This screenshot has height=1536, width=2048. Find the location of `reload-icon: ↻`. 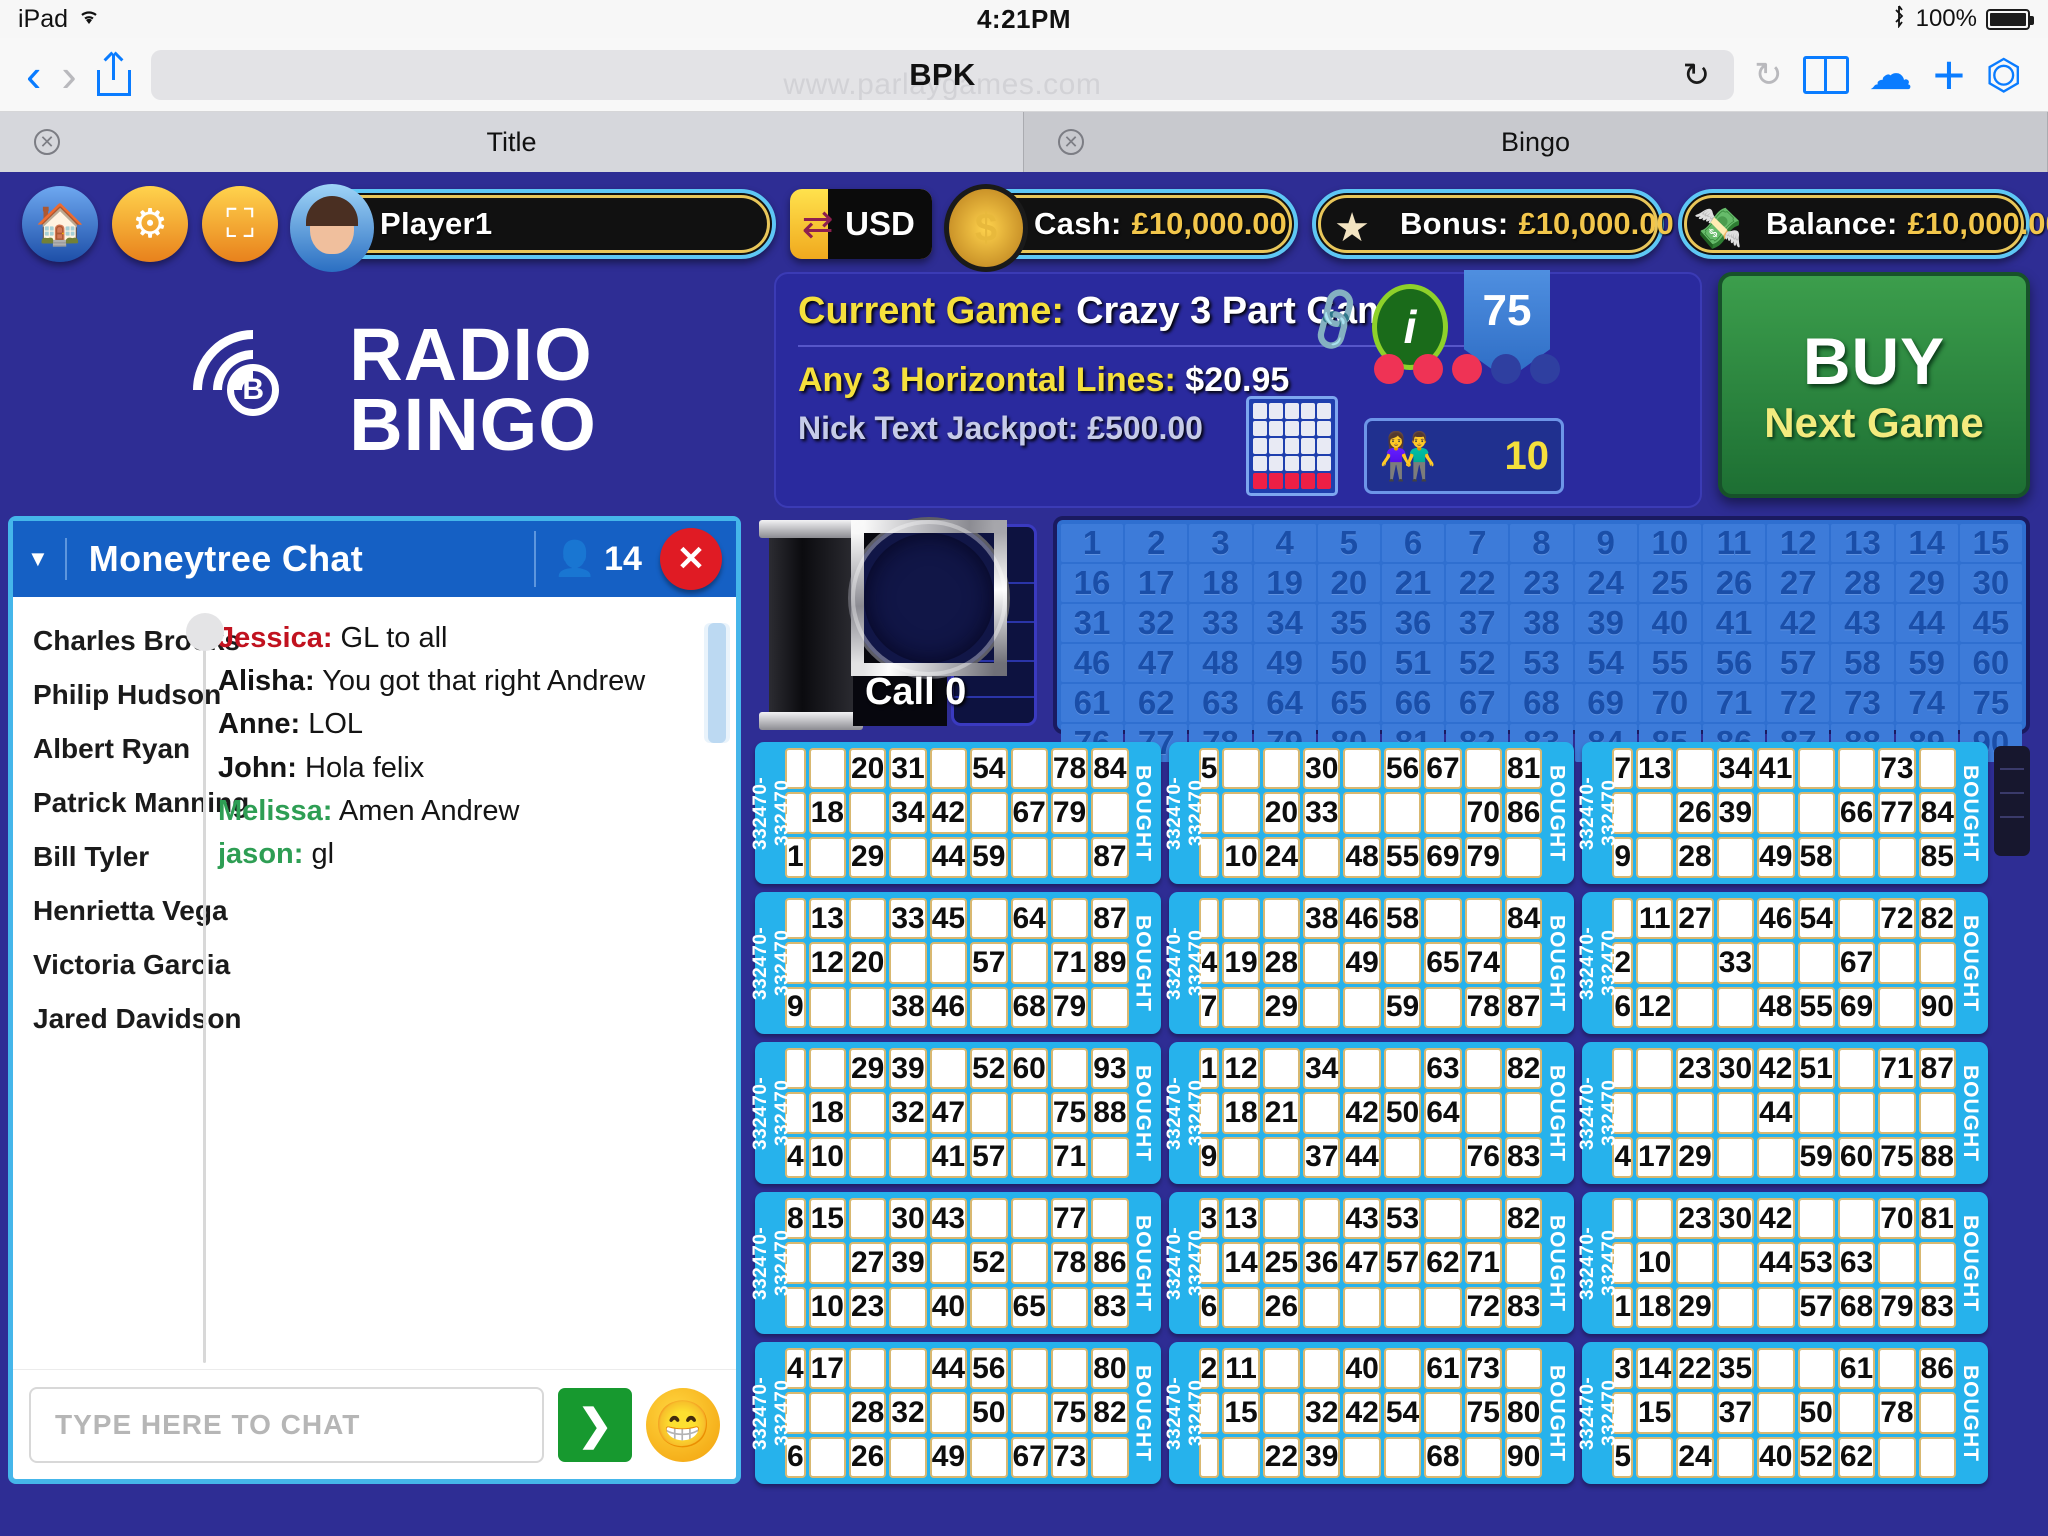

reload-icon: ↻ is located at coordinates (1696, 74).